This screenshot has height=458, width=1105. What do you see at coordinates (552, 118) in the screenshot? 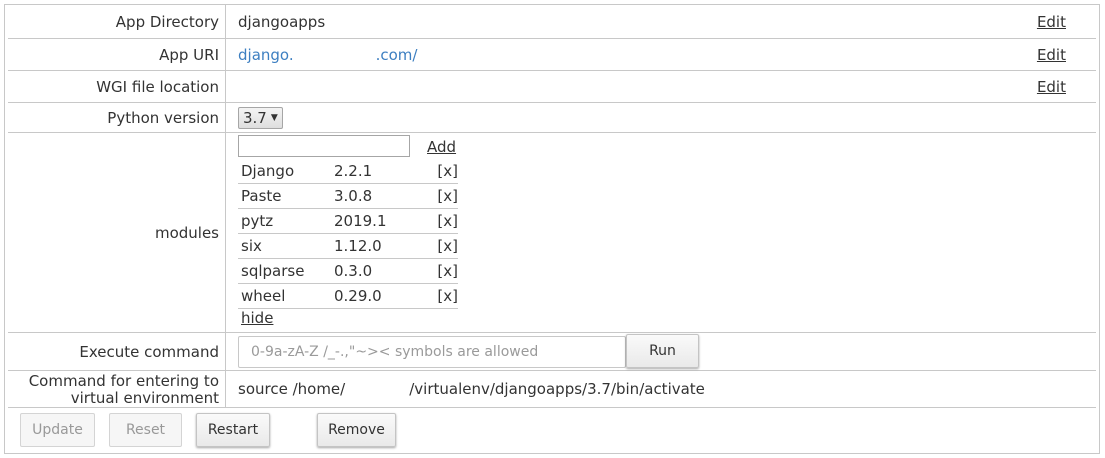
I see `row-python-version: Python version 3.7 ▼` at bounding box center [552, 118].